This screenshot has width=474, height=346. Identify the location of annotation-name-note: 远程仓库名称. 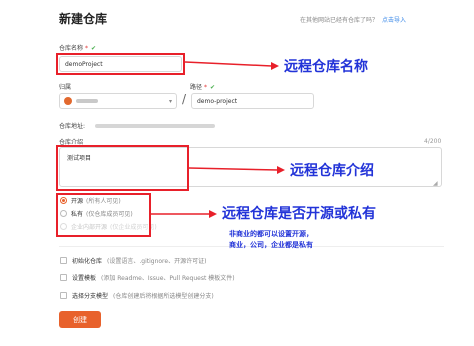
(326, 67).